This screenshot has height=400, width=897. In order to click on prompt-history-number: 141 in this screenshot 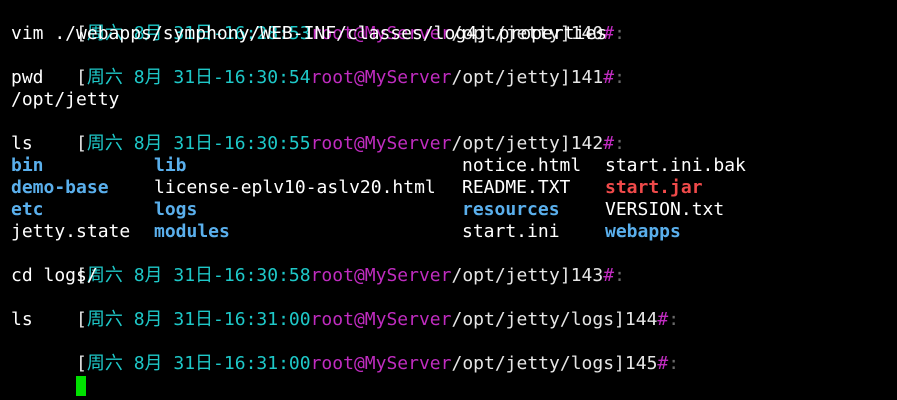, I will do `click(587, 77)`.